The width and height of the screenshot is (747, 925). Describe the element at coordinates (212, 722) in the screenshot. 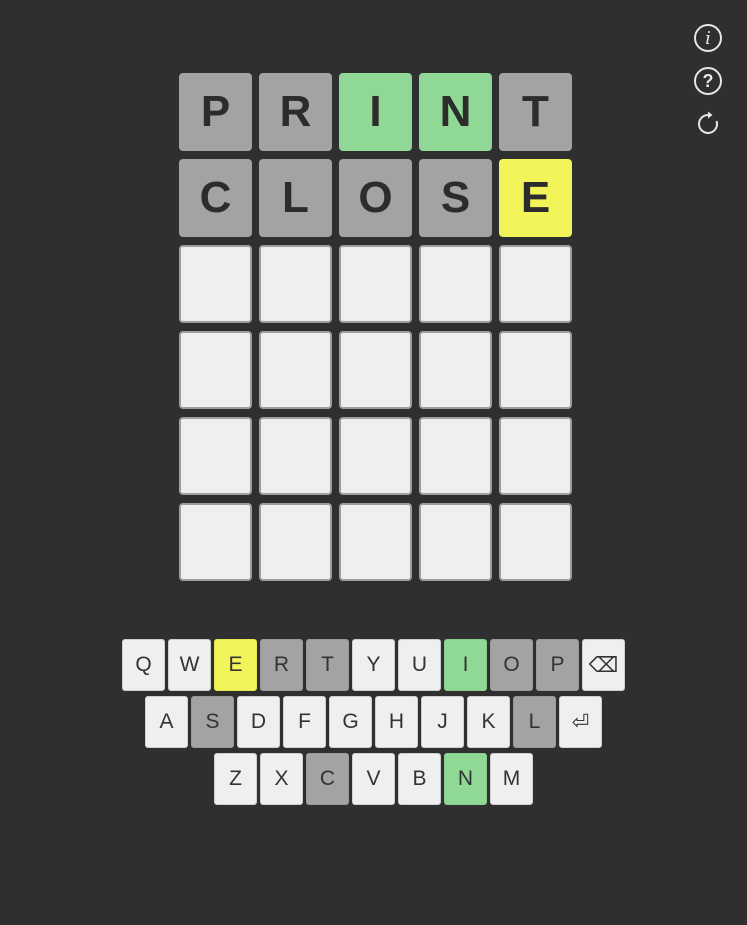

I see `key-s: S` at that location.